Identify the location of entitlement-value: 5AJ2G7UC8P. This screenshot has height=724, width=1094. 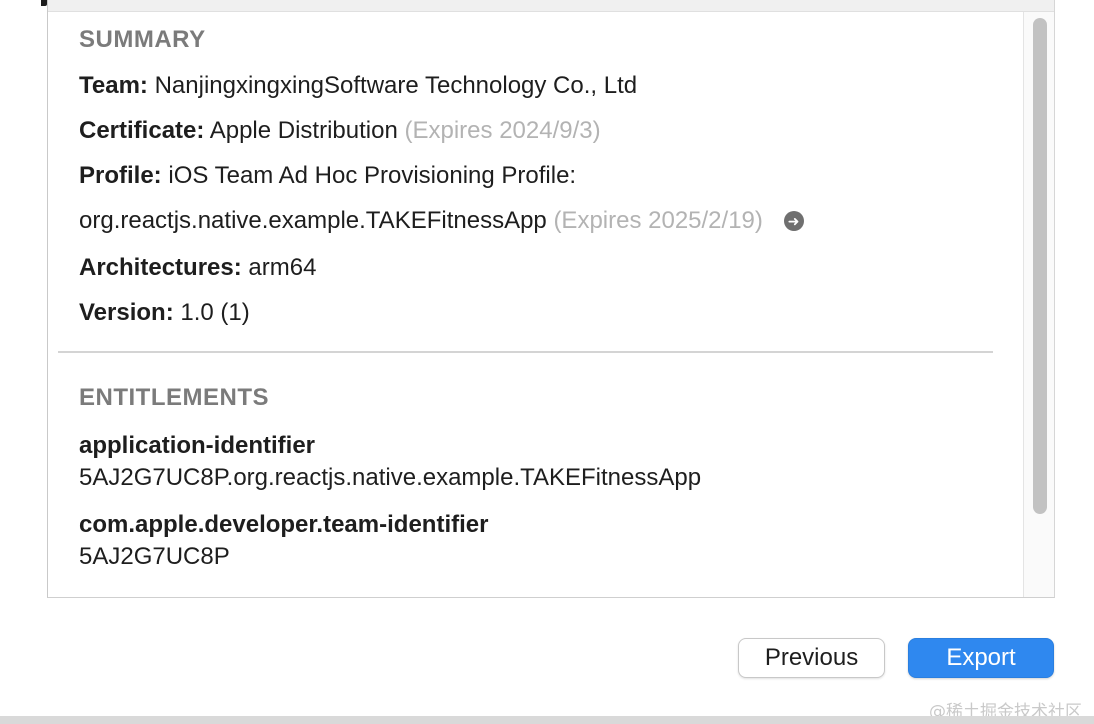
(154, 556).